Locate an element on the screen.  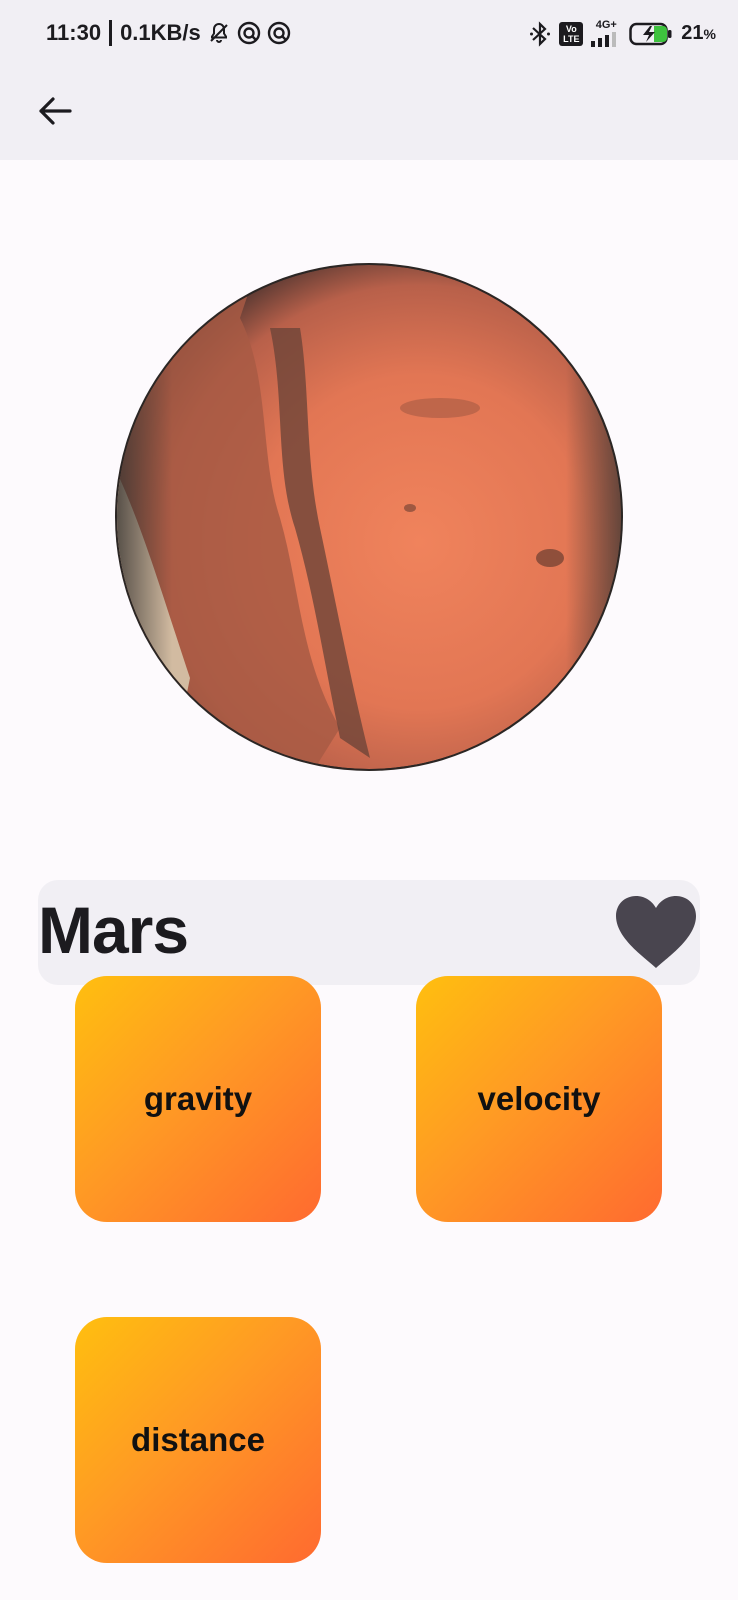
status-left: 11:30 0.1KB/s is located at coordinates (168, 33).